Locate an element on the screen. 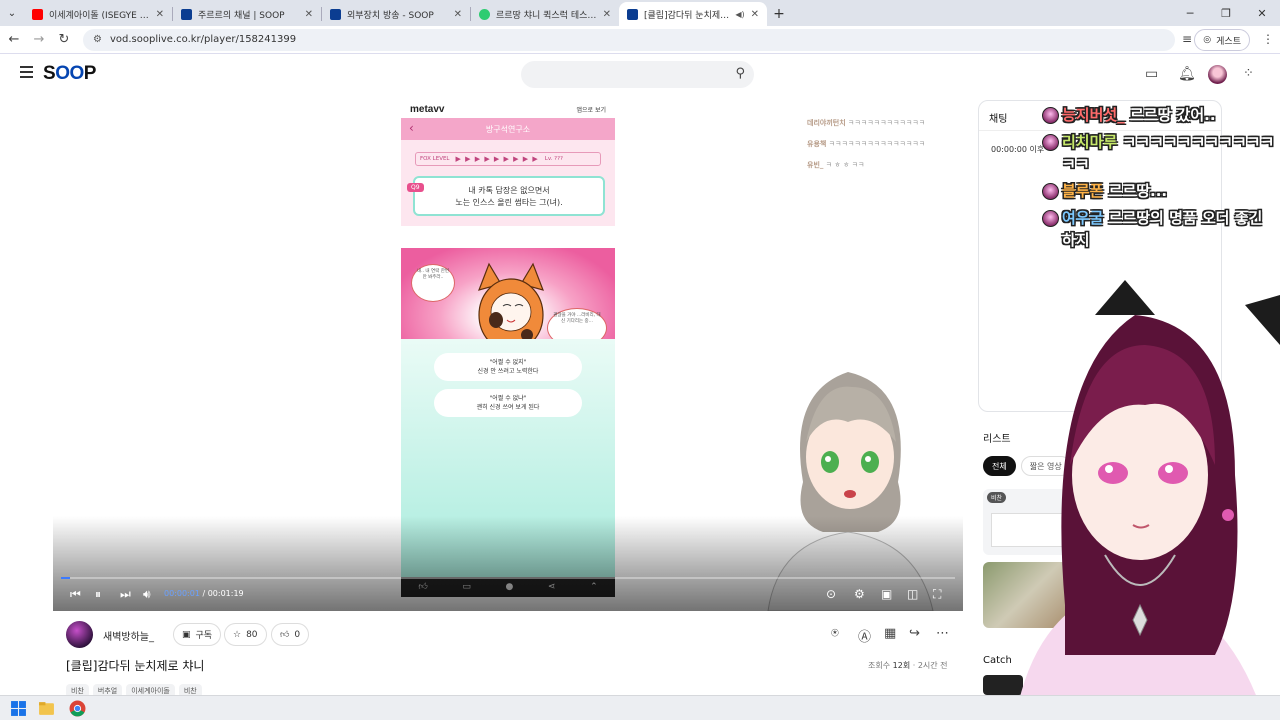 This screenshot has height=720, width=1280. phone-header-title: 방구석연구소 is located at coordinates (508, 129).